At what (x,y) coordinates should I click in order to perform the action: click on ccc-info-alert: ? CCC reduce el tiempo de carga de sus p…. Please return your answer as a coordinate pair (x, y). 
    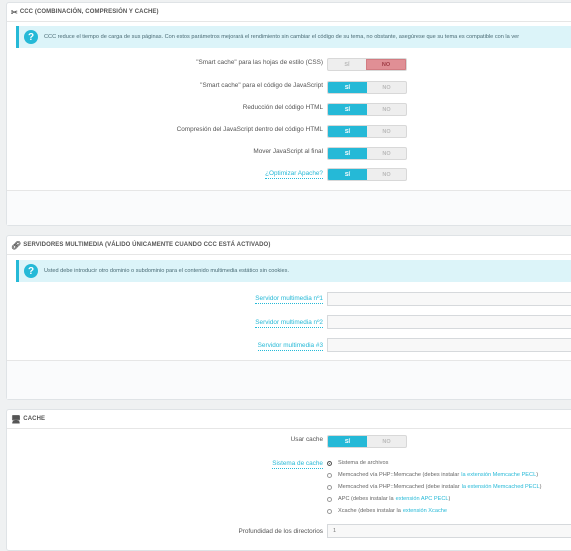
    Looking at the image, I should click on (293, 37).